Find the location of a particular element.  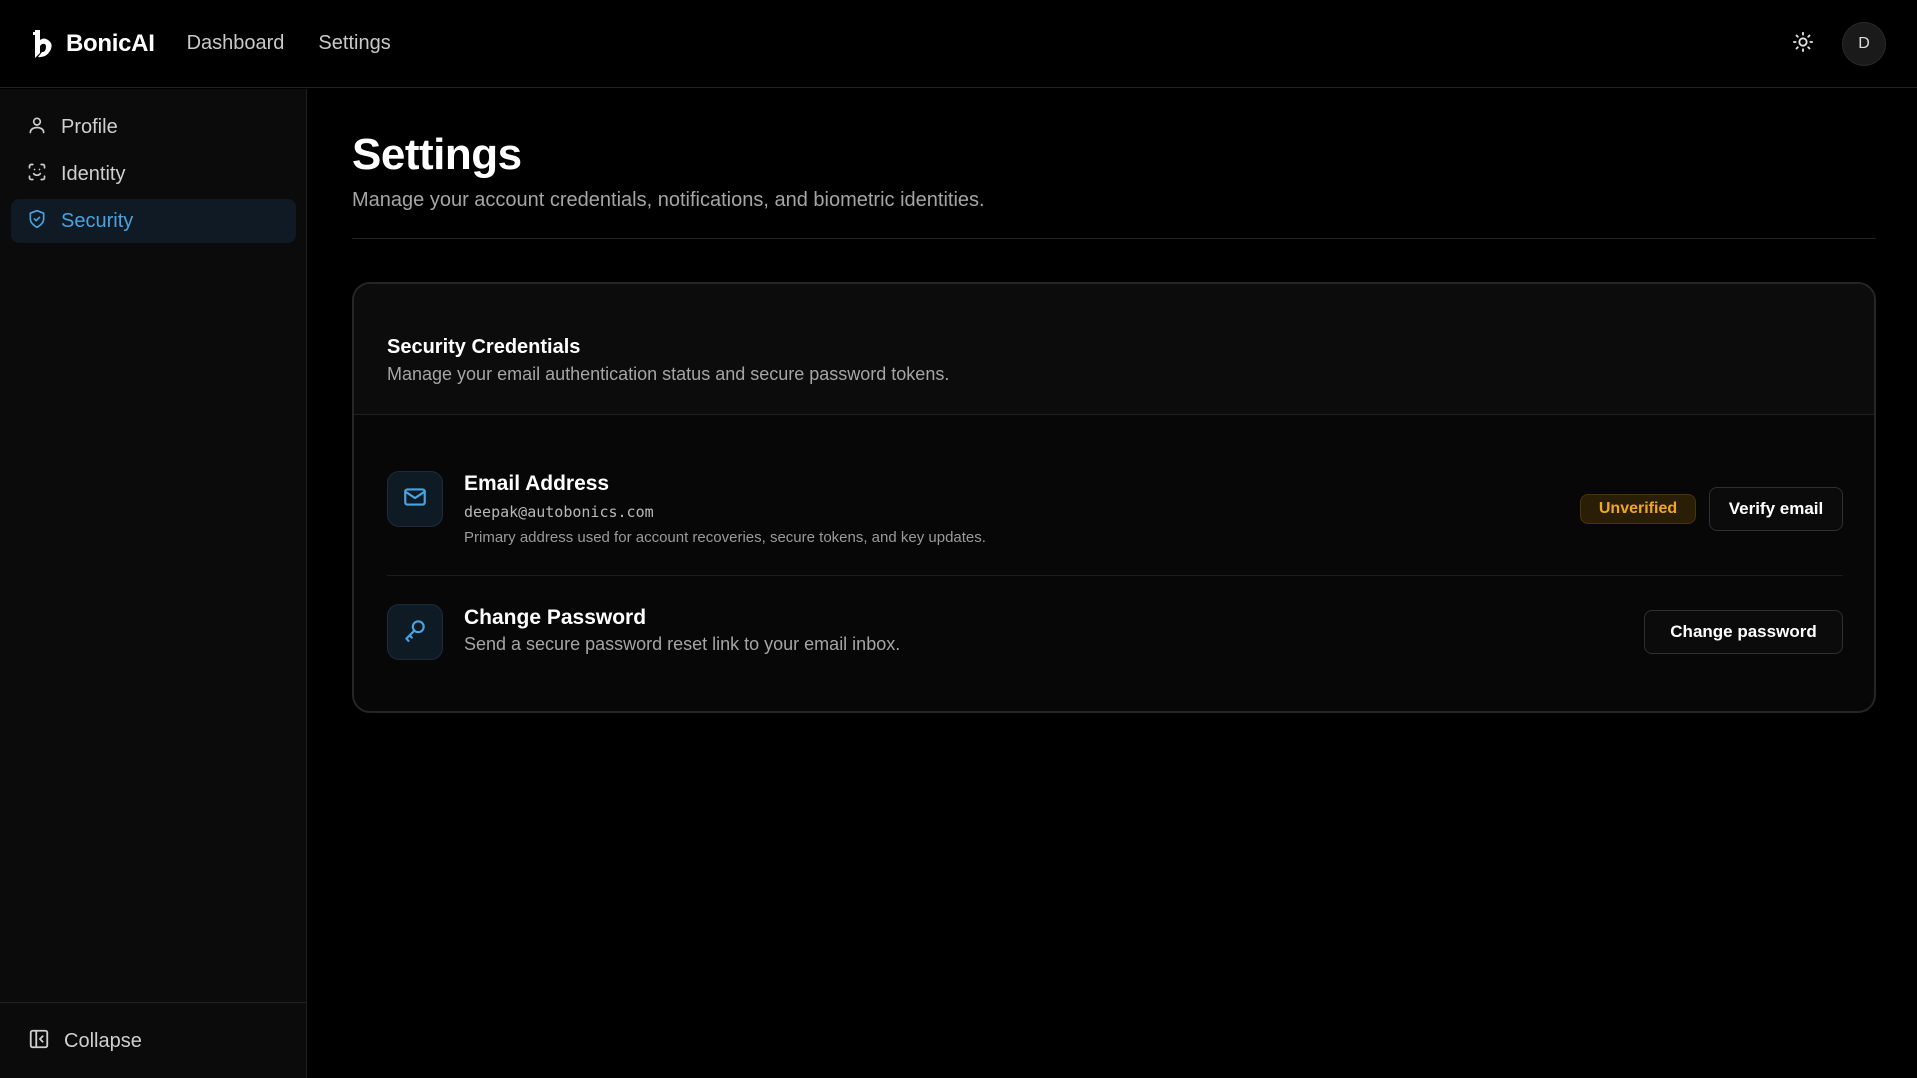

face-scan-icon is located at coordinates (37, 174).